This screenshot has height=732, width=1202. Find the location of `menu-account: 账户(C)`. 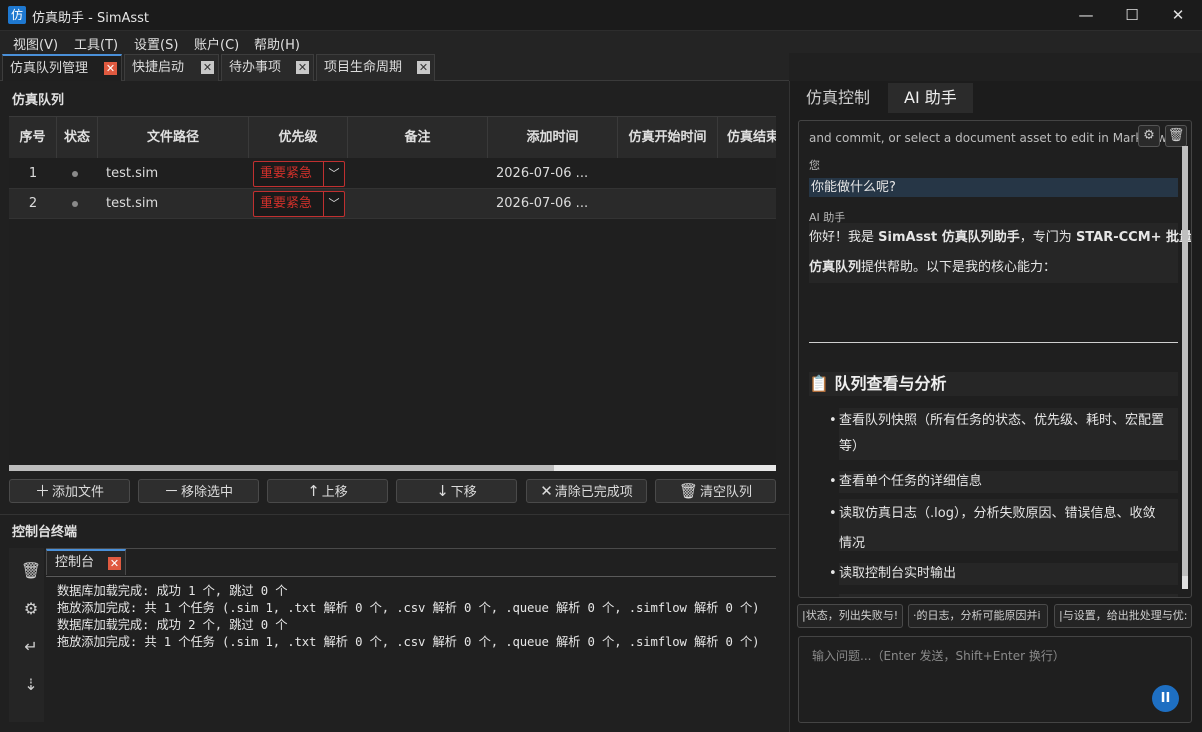

menu-account: 账户(C) is located at coordinates (216, 43).